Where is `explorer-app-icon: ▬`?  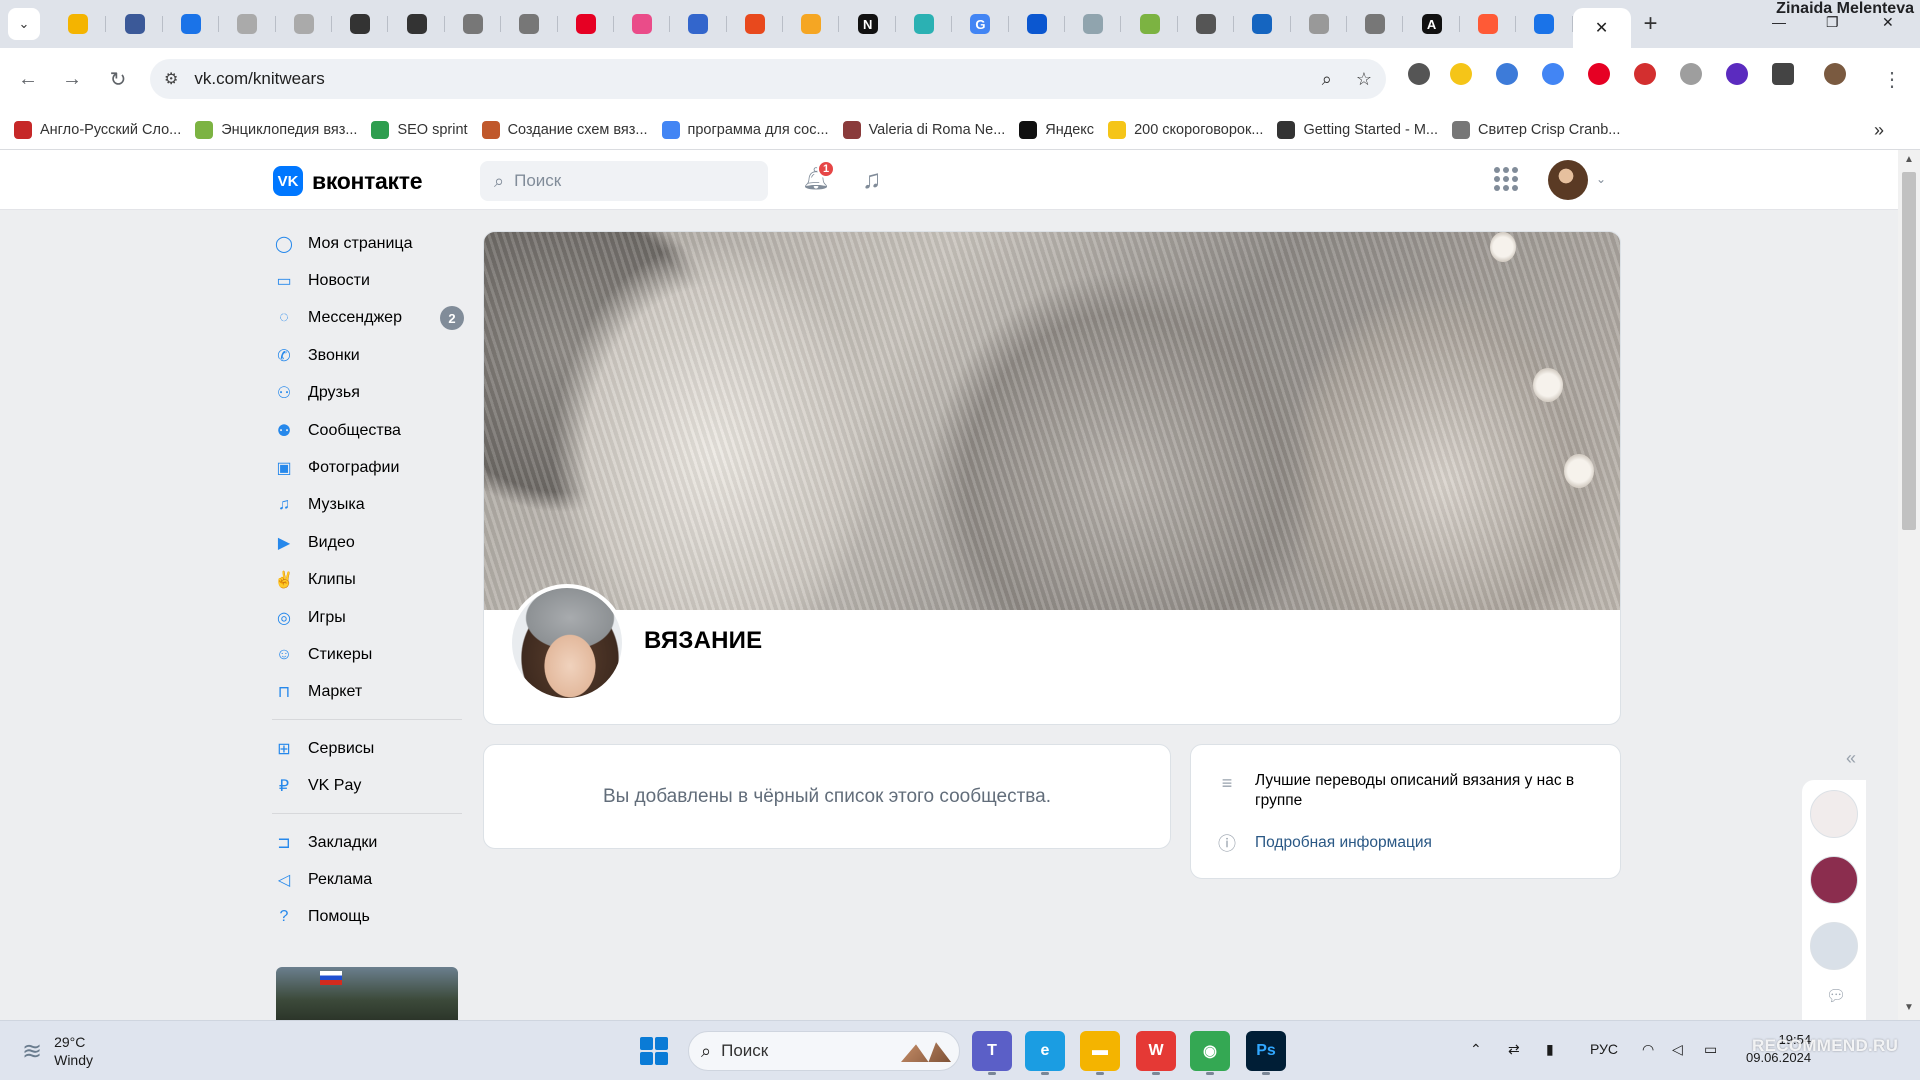
explorer-app-icon: ▬ is located at coordinates (1100, 1053).